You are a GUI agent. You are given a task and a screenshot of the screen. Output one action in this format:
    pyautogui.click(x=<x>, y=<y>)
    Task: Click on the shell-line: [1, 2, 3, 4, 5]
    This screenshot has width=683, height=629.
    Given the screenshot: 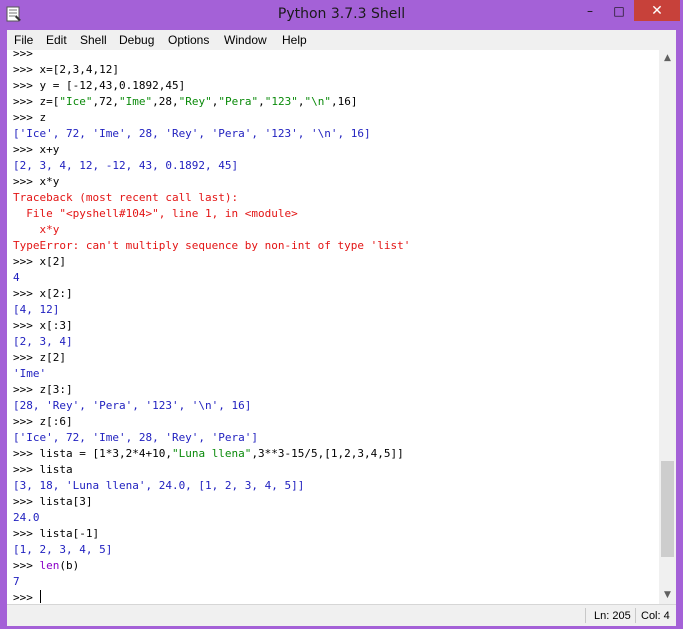 What is the action you would take?
    pyautogui.click(x=211, y=550)
    